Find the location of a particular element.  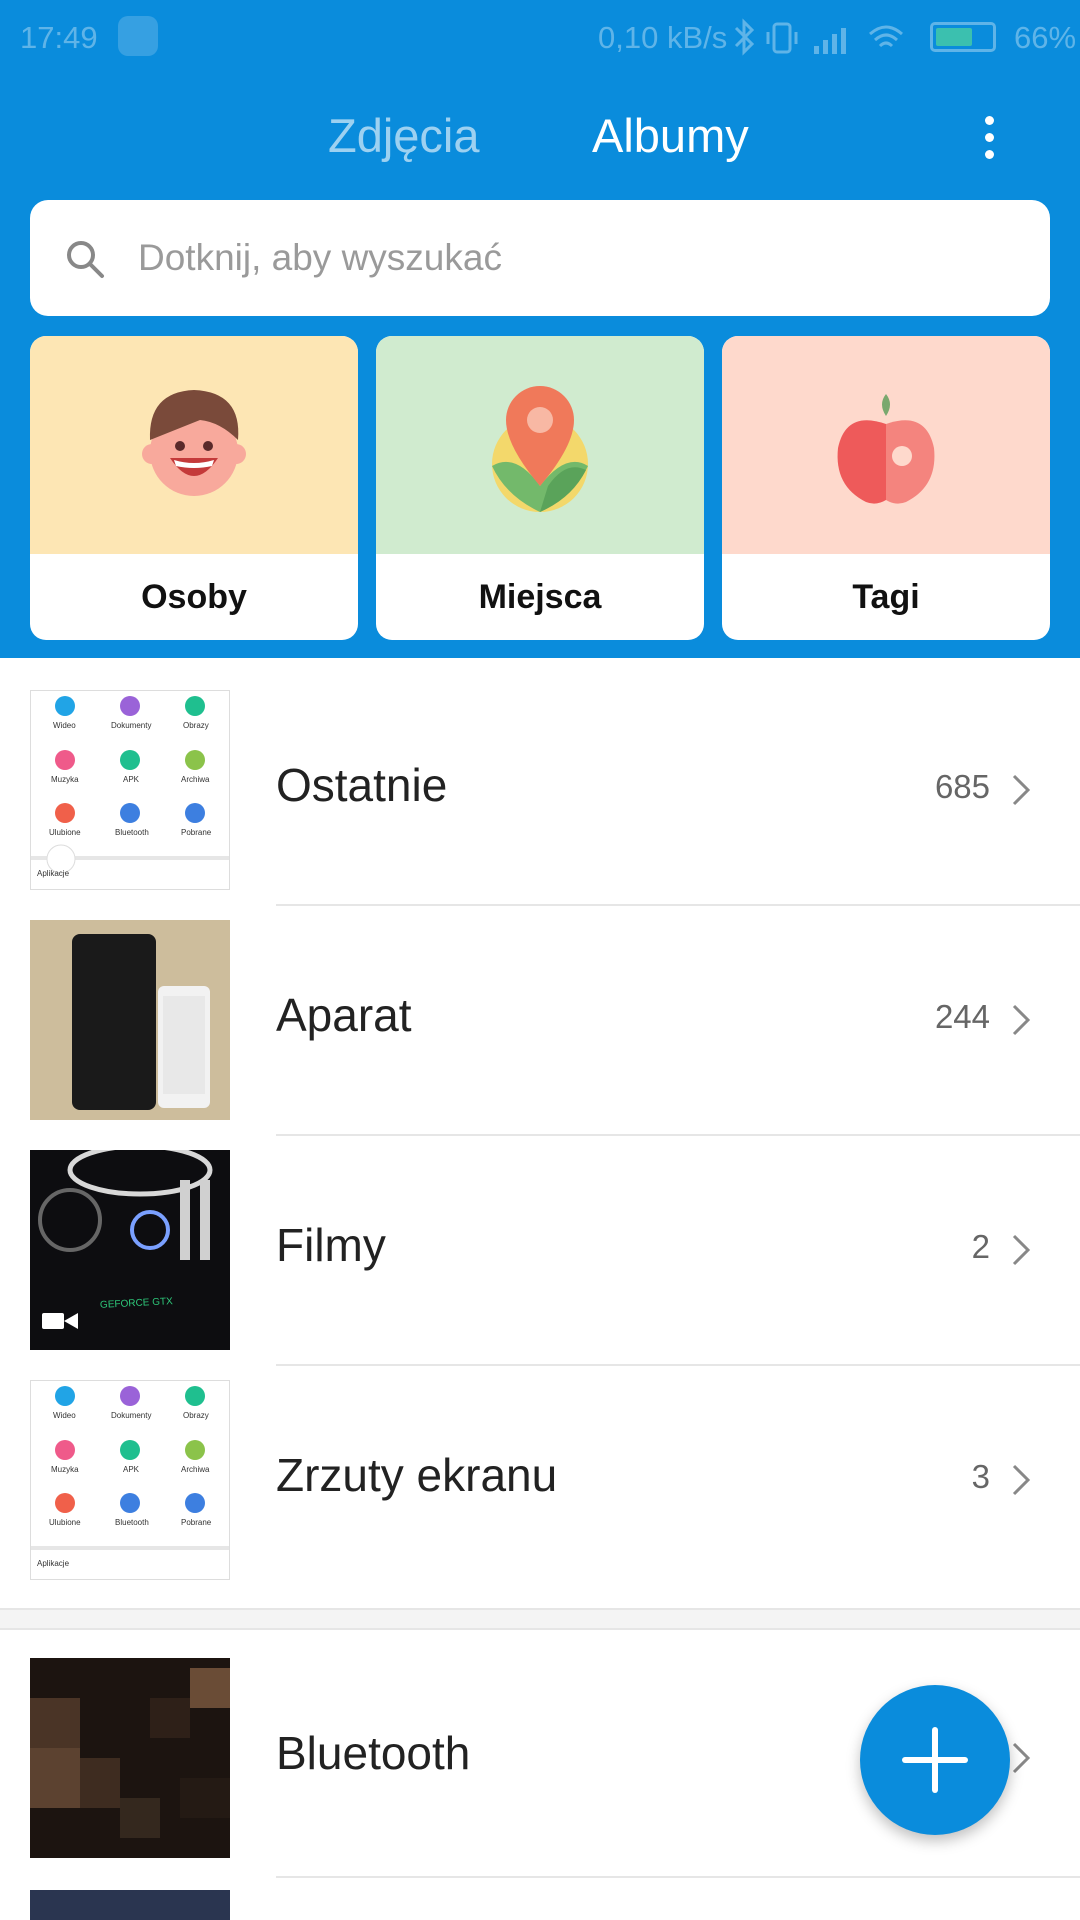

category-places: Miejsca is located at coordinates (540, 488).